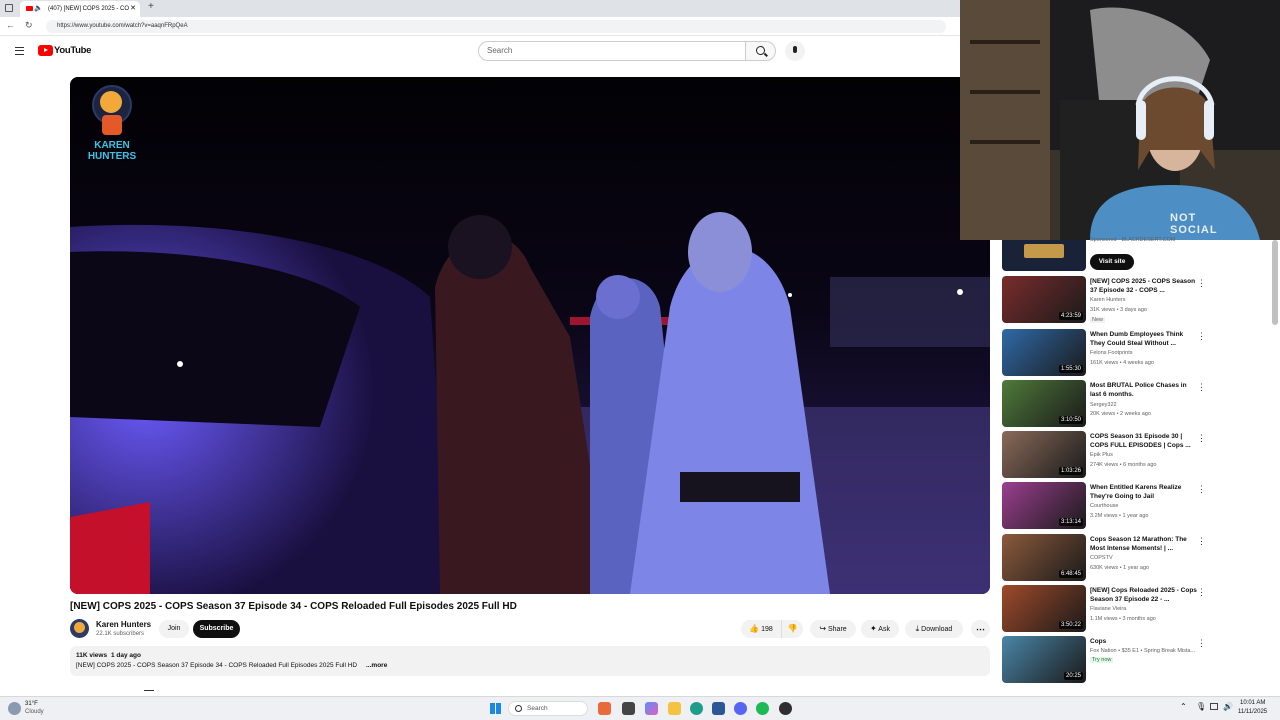 This screenshot has height=720, width=1280. I want to click on recommendation-title: Cops, so click(1144, 641).